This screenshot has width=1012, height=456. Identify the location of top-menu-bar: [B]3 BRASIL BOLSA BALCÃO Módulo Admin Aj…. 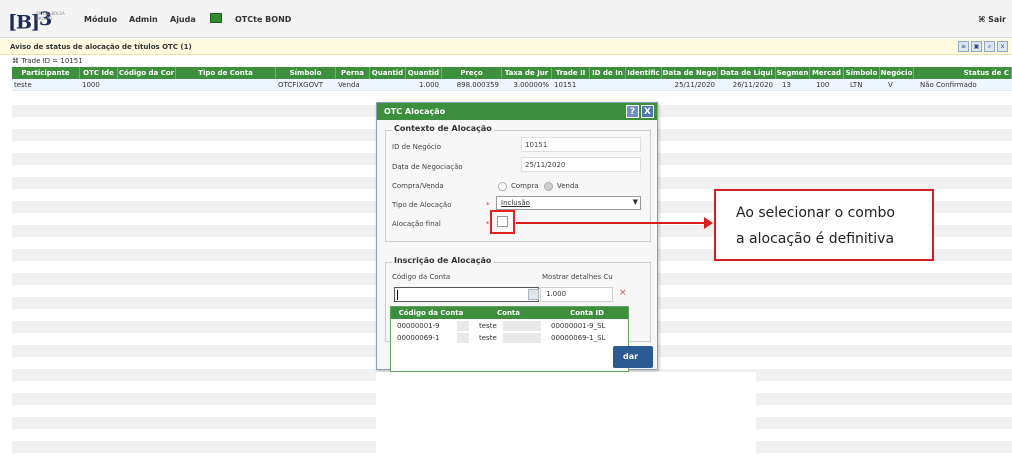
(506, 19).